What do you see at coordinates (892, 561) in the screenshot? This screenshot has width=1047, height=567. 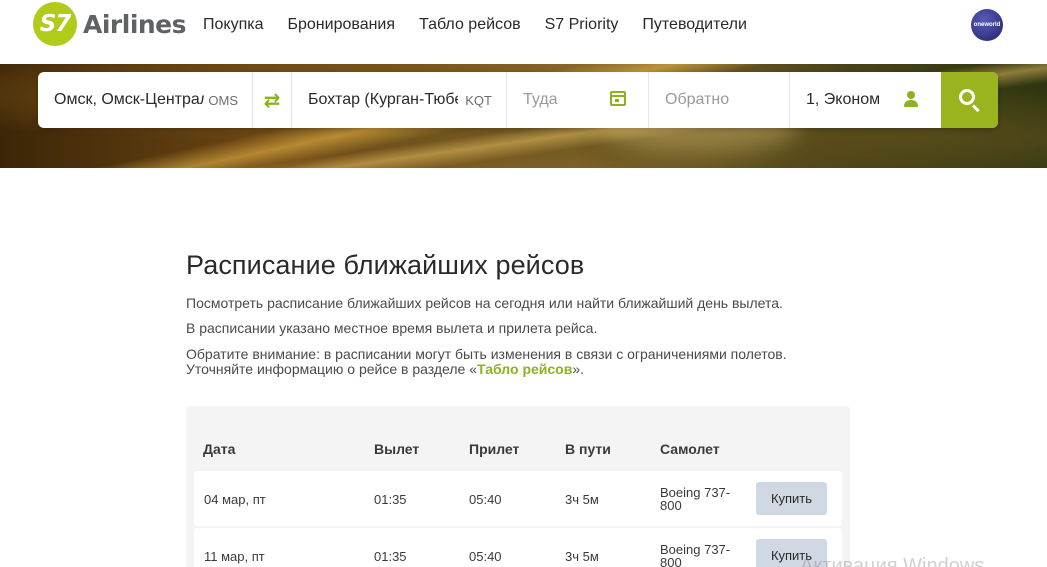 I see `windows-activation-watermark: Активация Windows` at bounding box center [892, 561].